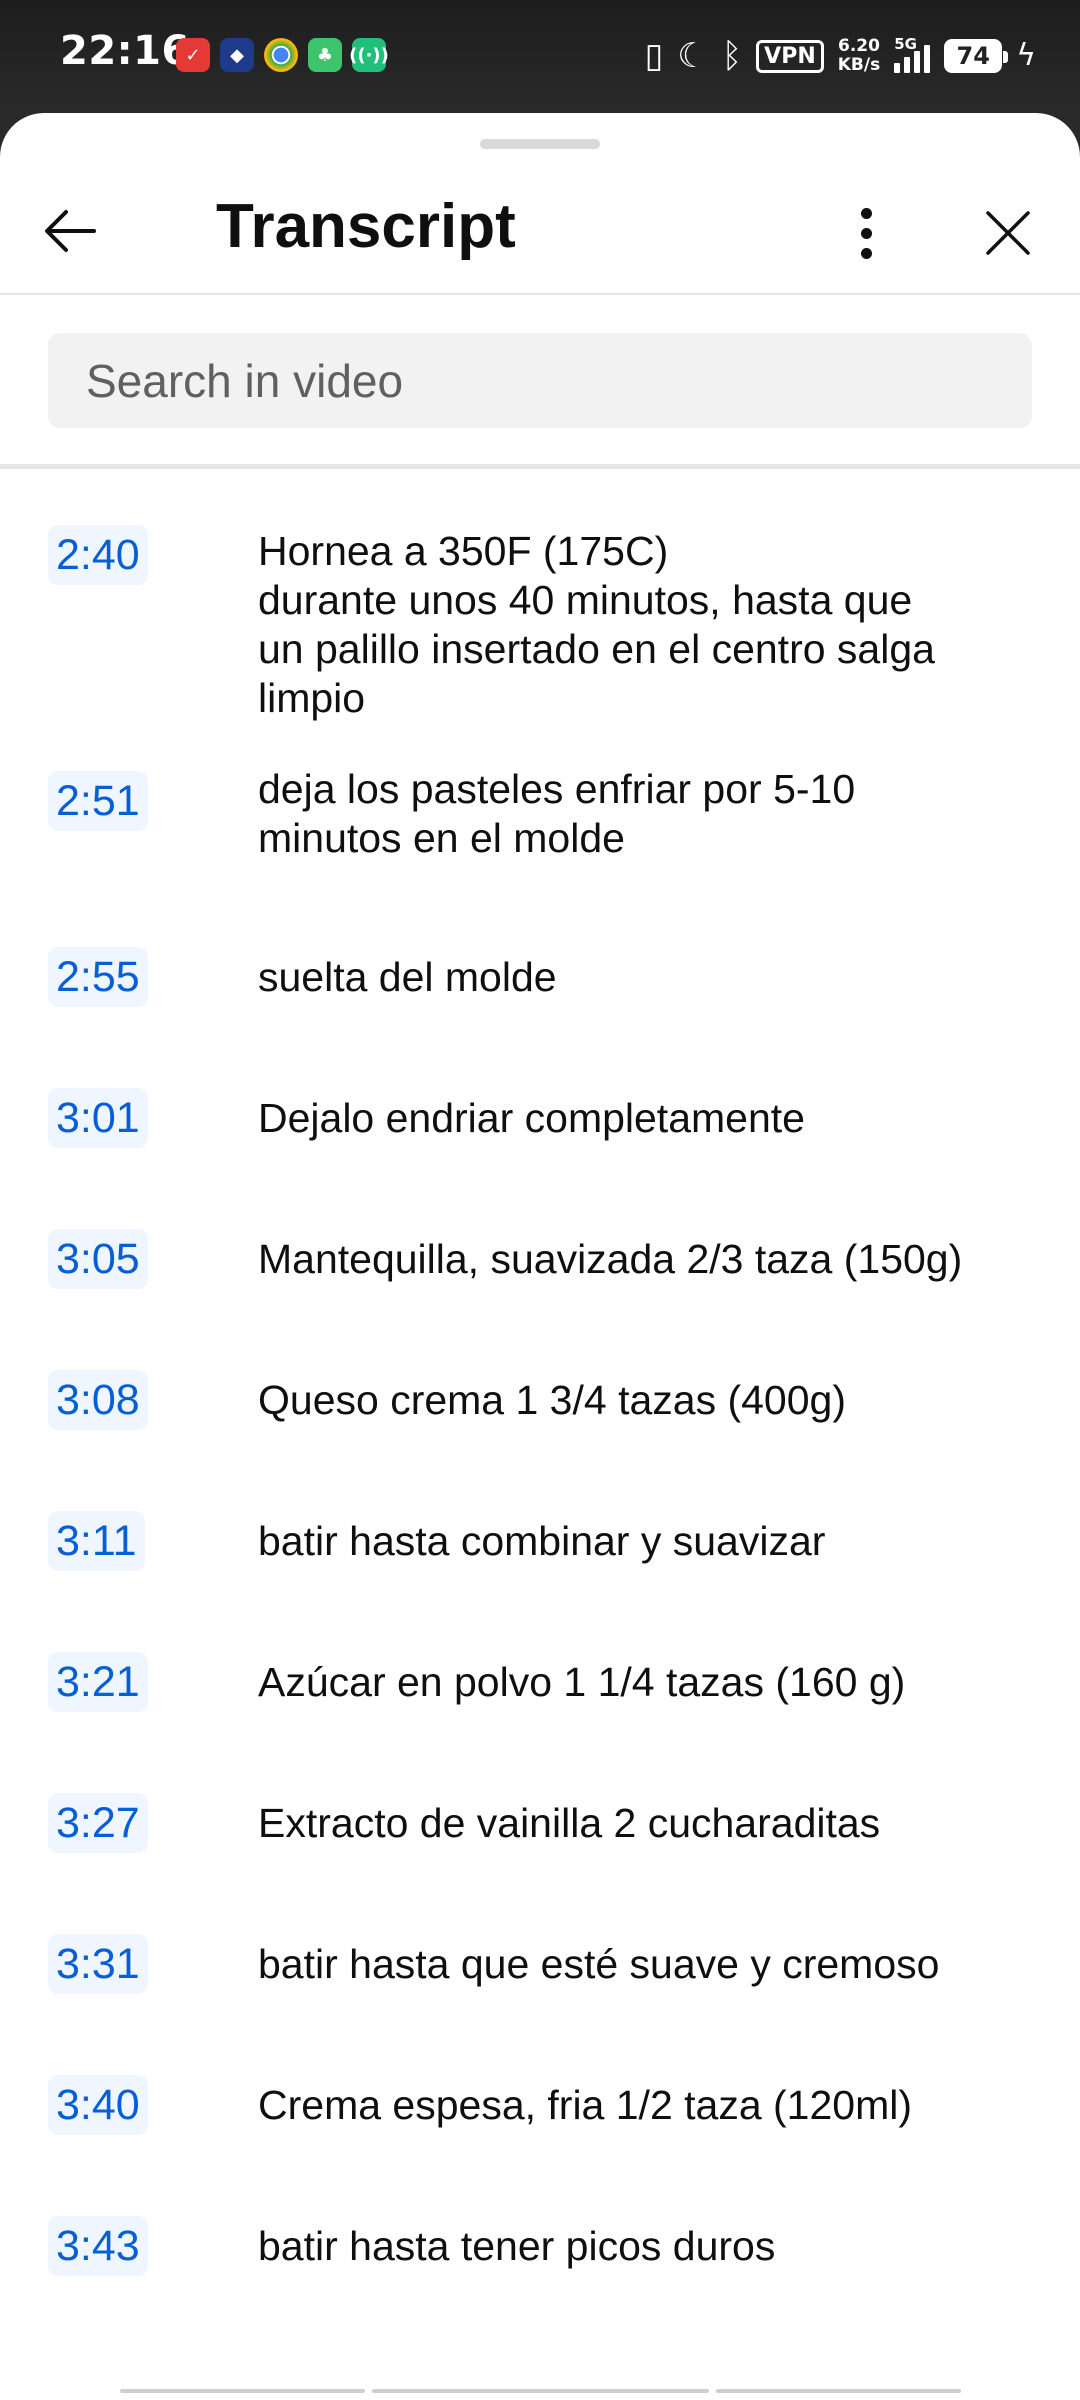 This screenshot has width=1080, height=2400. I want to click on segment-text: Queso crema 1 3/4 tazas (400g), so click(552, 1400).